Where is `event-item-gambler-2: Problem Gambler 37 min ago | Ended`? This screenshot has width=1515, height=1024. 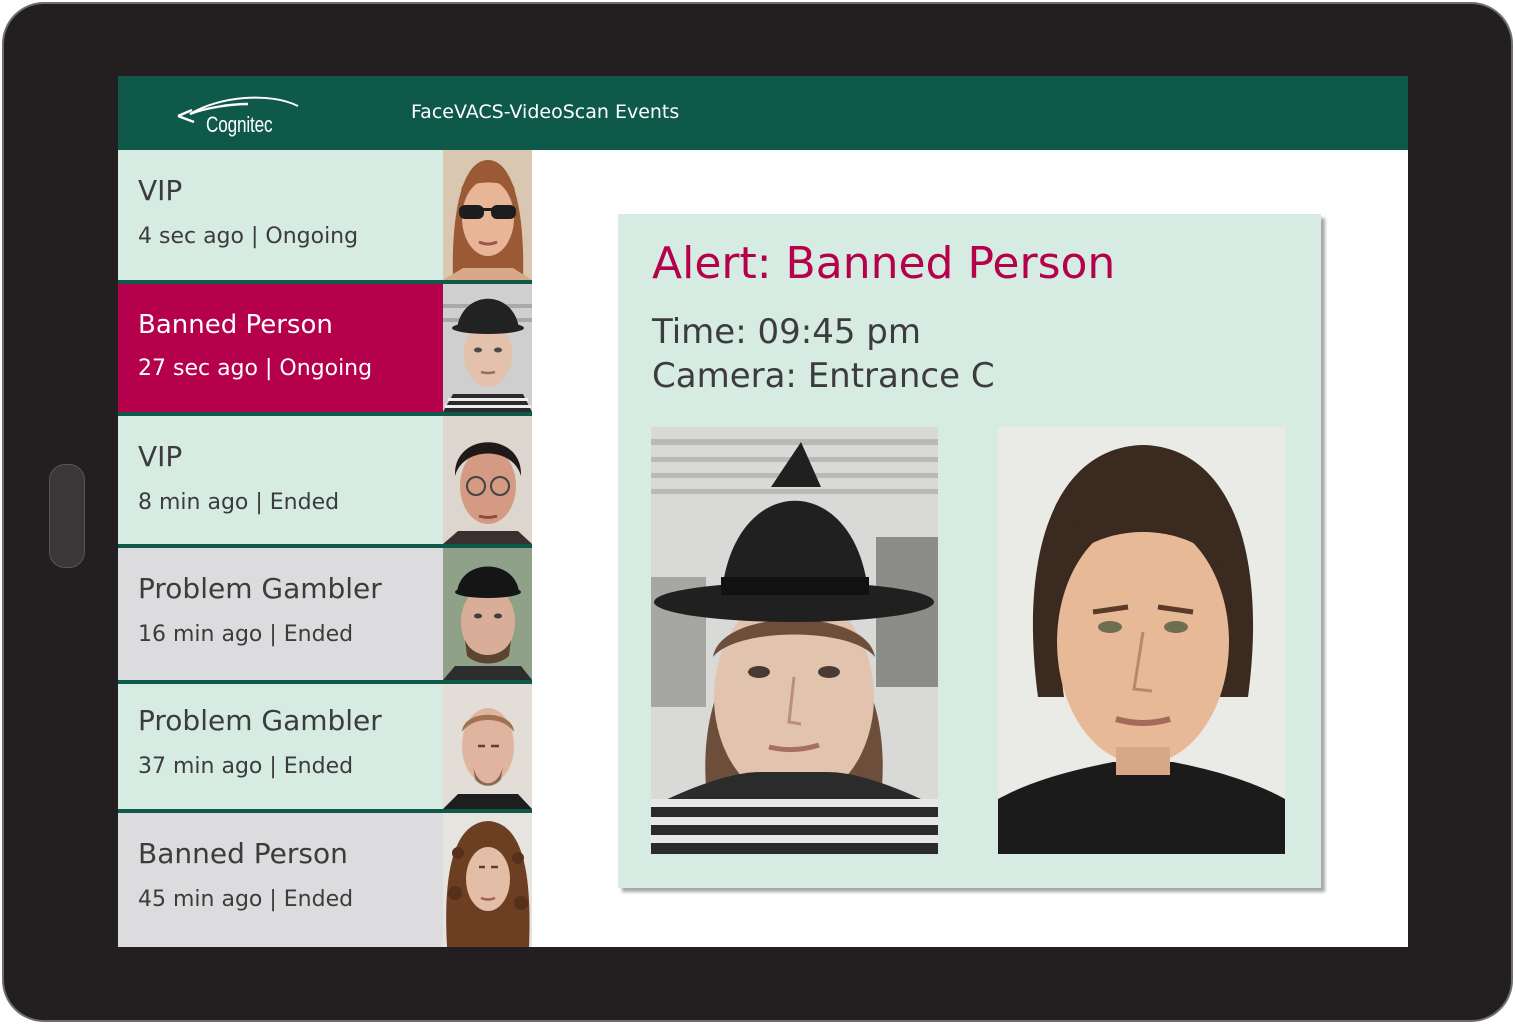
event-item-gambler-2: Problem Gambler 37 min ago | Ended is located at coordinates (325, 746).